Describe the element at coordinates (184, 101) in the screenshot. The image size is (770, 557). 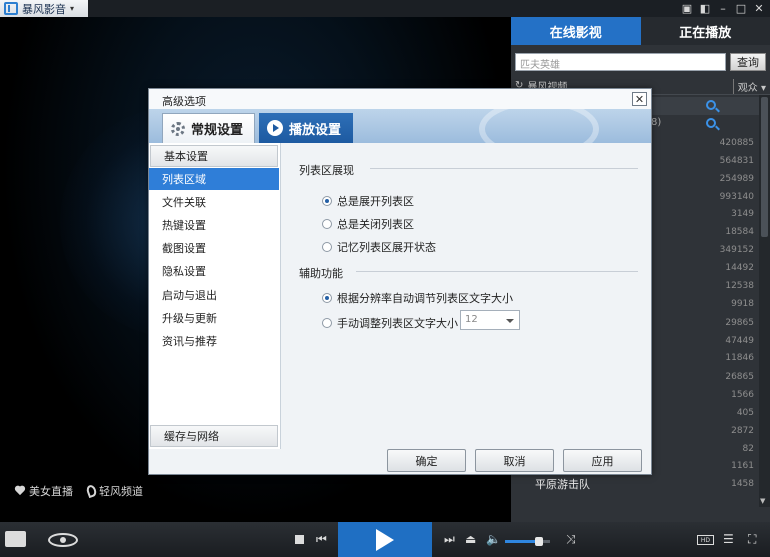
I see `dialog-title: 高级选项` at that location.